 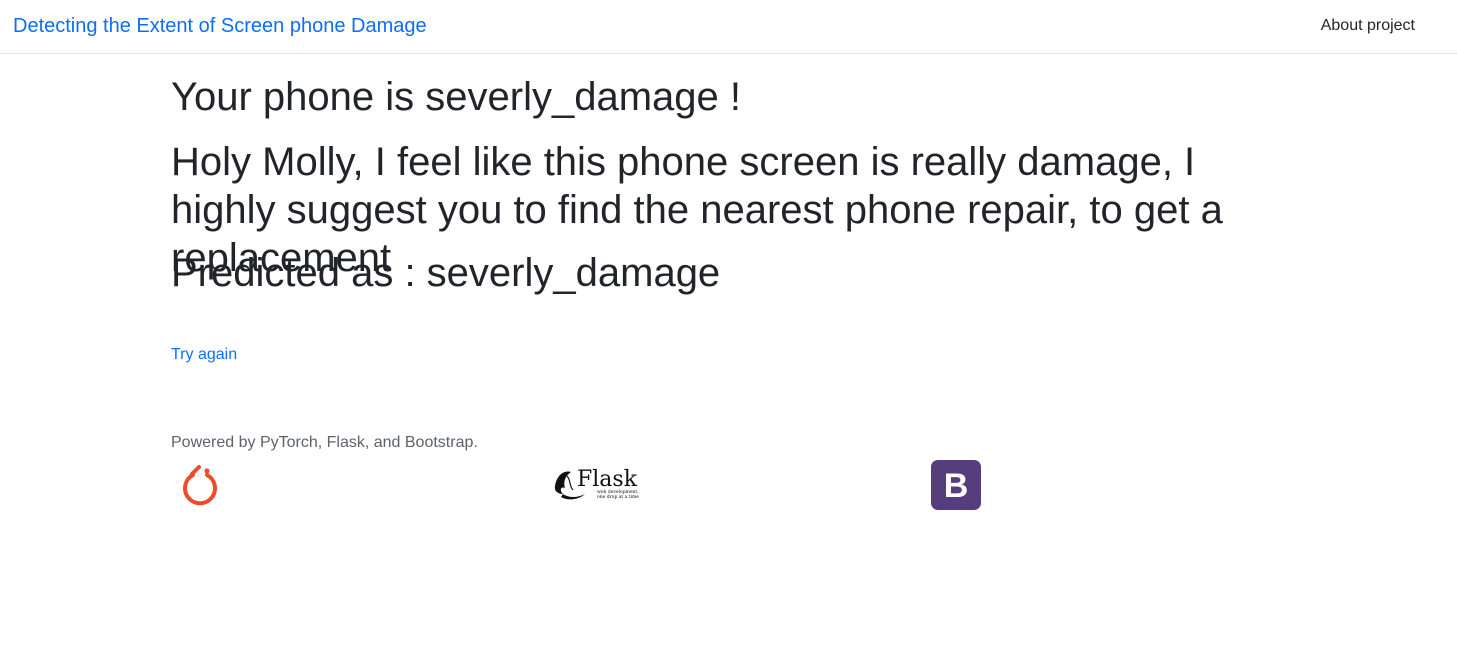 I want to click on bootstrap-letter: B, so click(x=956, y=486).